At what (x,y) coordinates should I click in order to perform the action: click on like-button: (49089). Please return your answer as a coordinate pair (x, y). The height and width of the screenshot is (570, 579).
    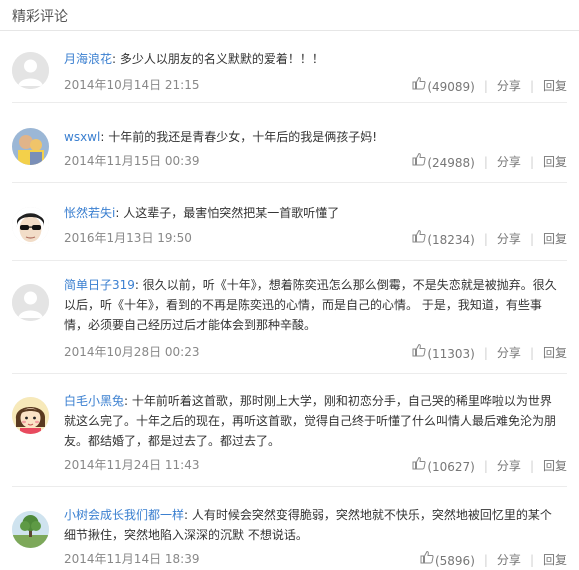
    Looking at the image, I should click on (443, 86).